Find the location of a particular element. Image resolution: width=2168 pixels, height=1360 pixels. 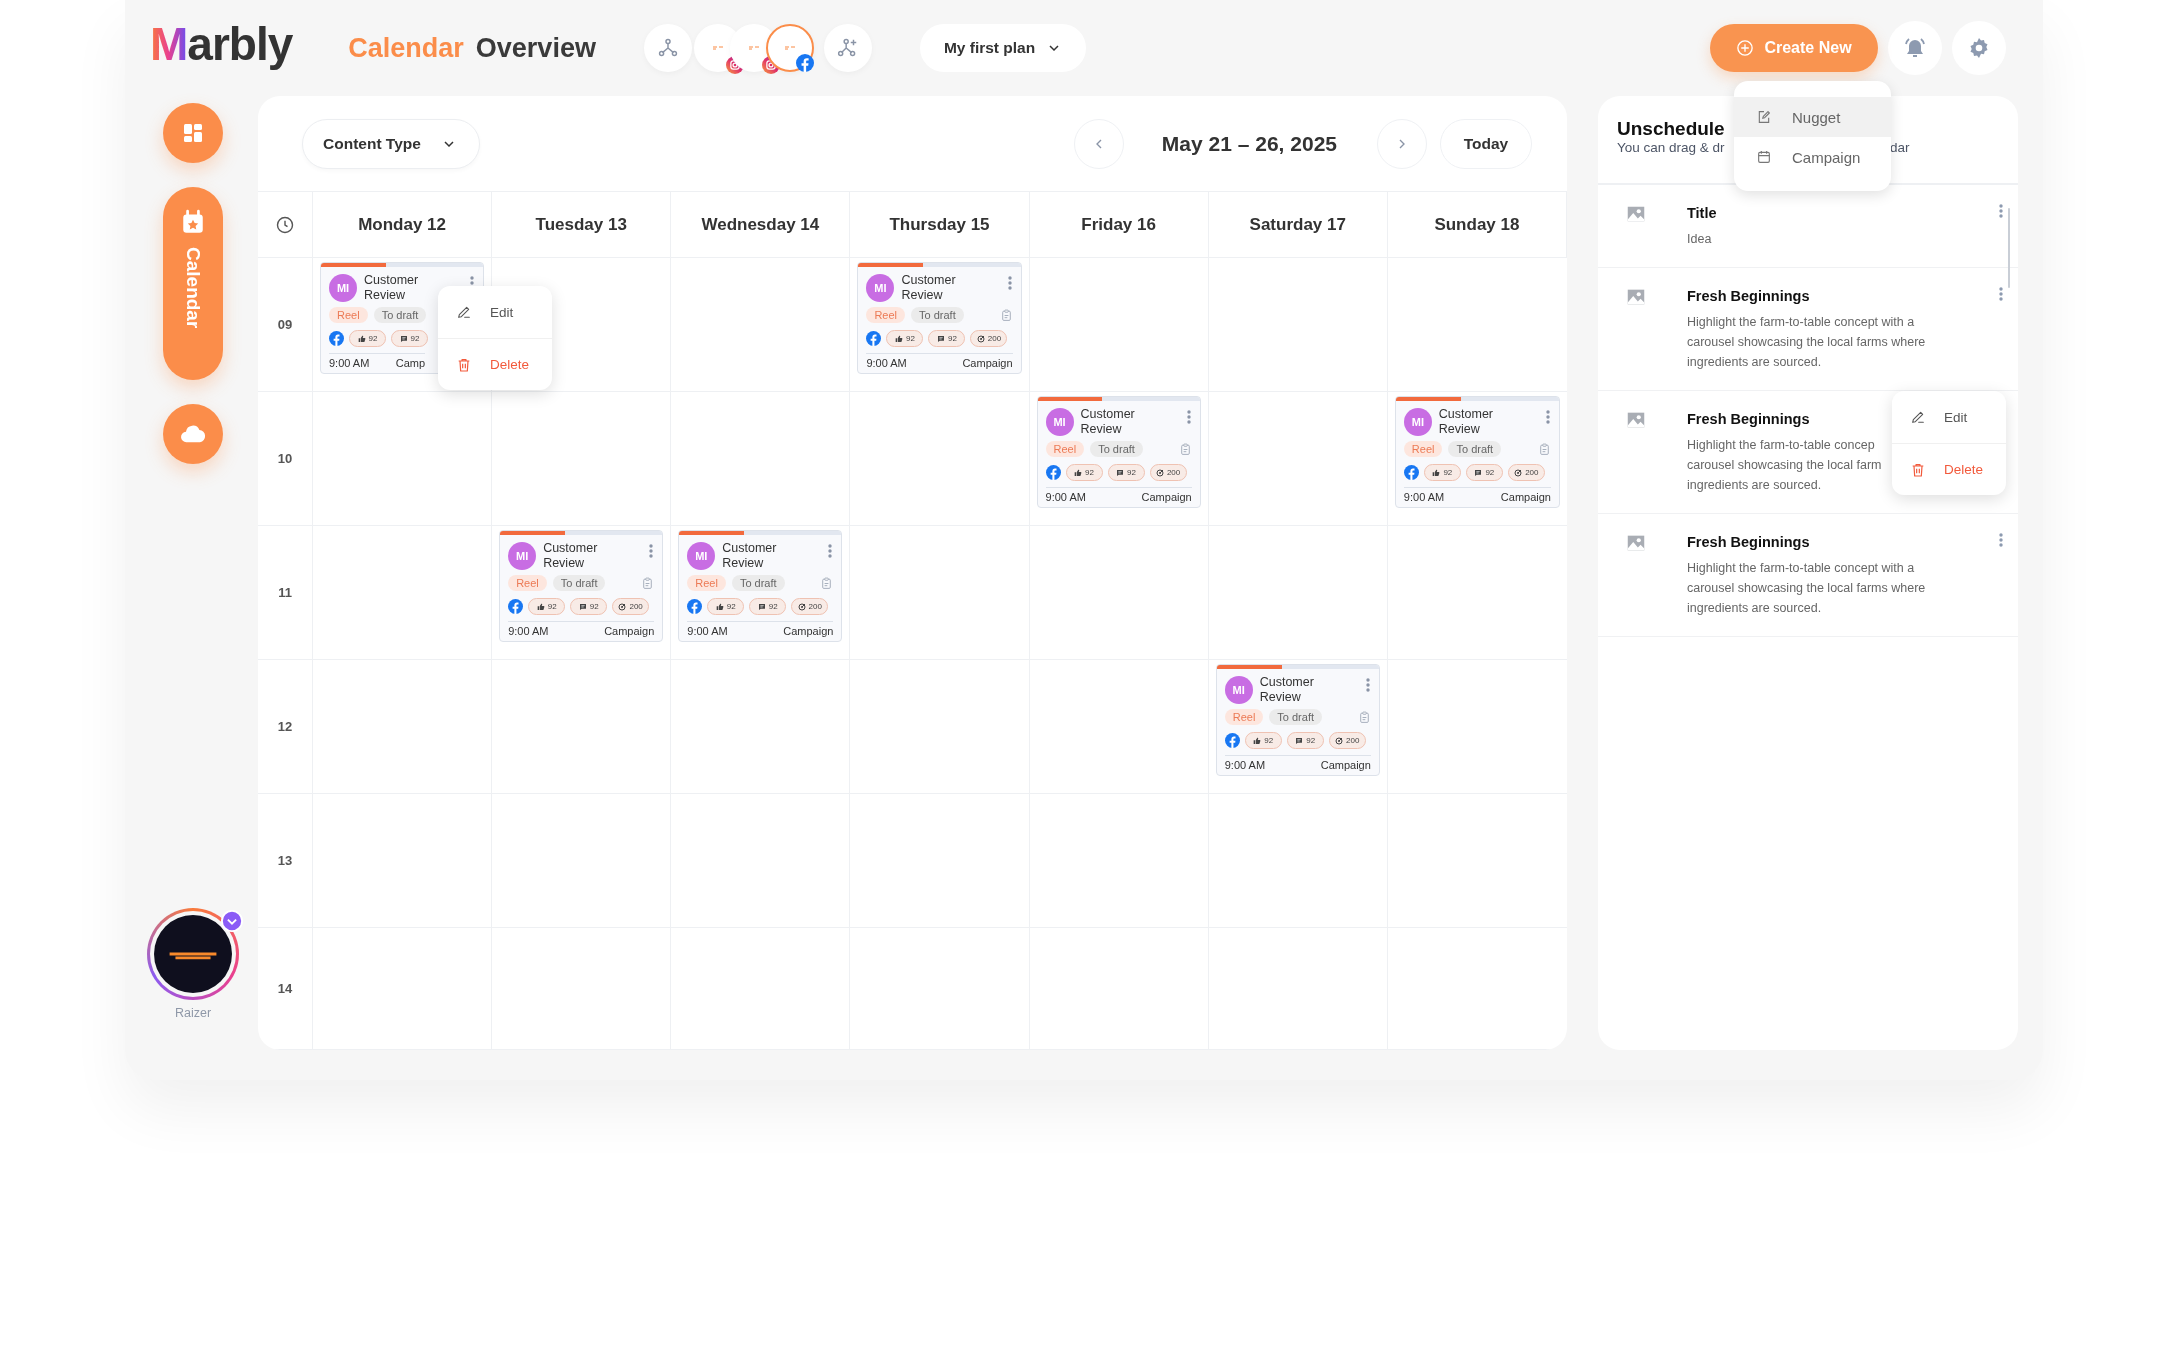

today-button: Today is located at coordinates (1486, 143).